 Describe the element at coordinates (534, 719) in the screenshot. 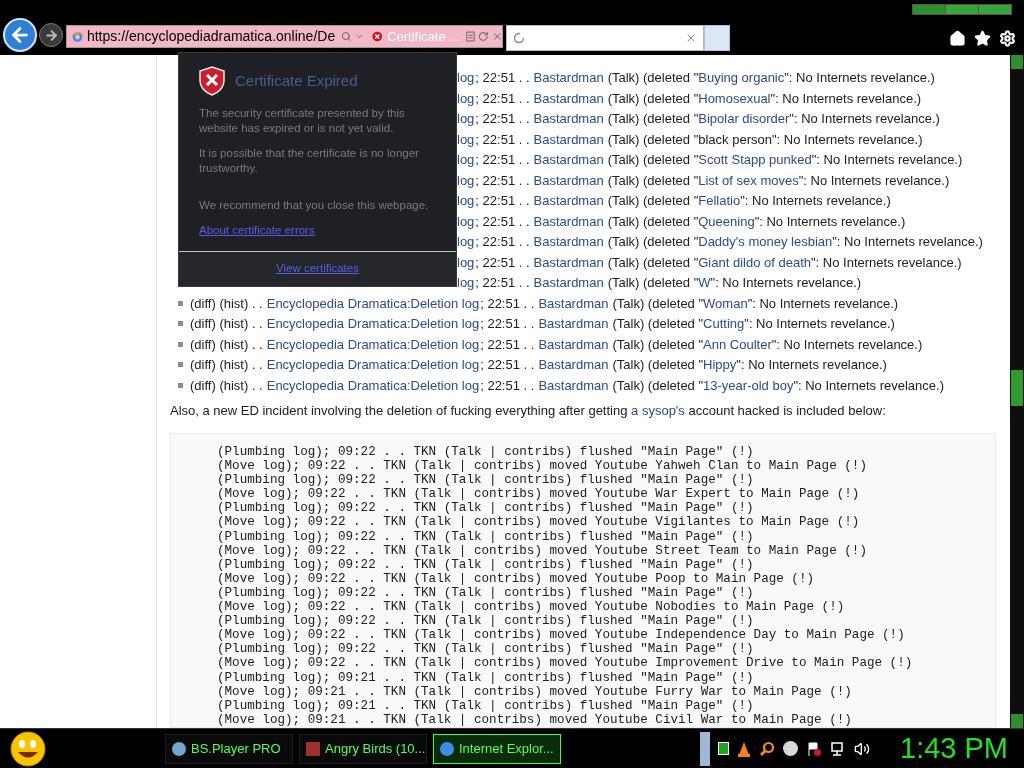

I see `code-line: (Move log); 09:21 . . TKN (Talk | contribs) moved Youtube Civil War to Main Page (!)` at that location.